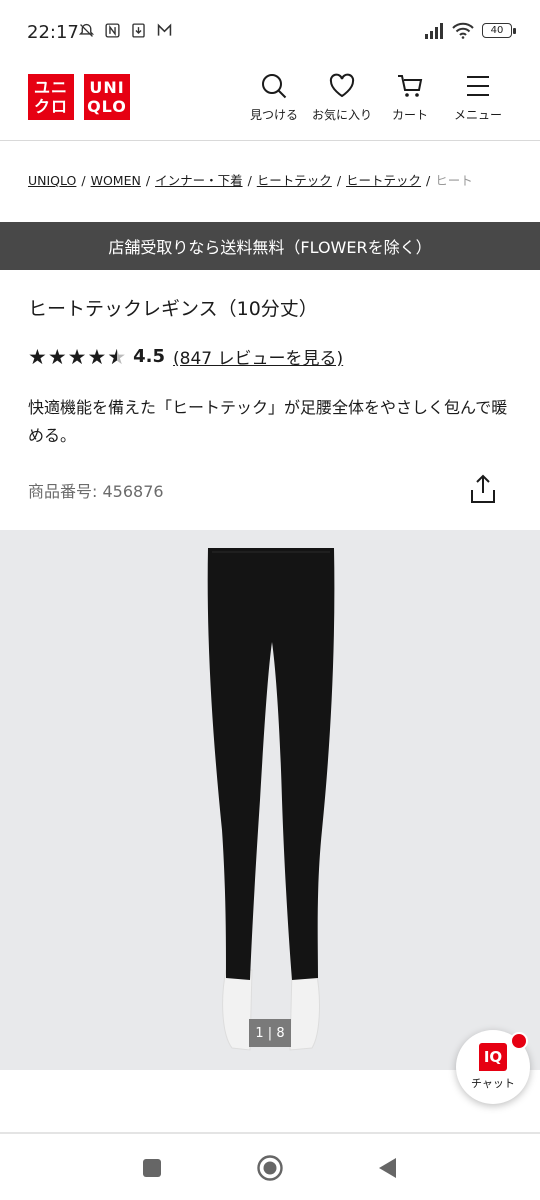  I want to click on rating-row: ★★★★★★ 4.5 (847 レビューを見る), so click(185, 357).